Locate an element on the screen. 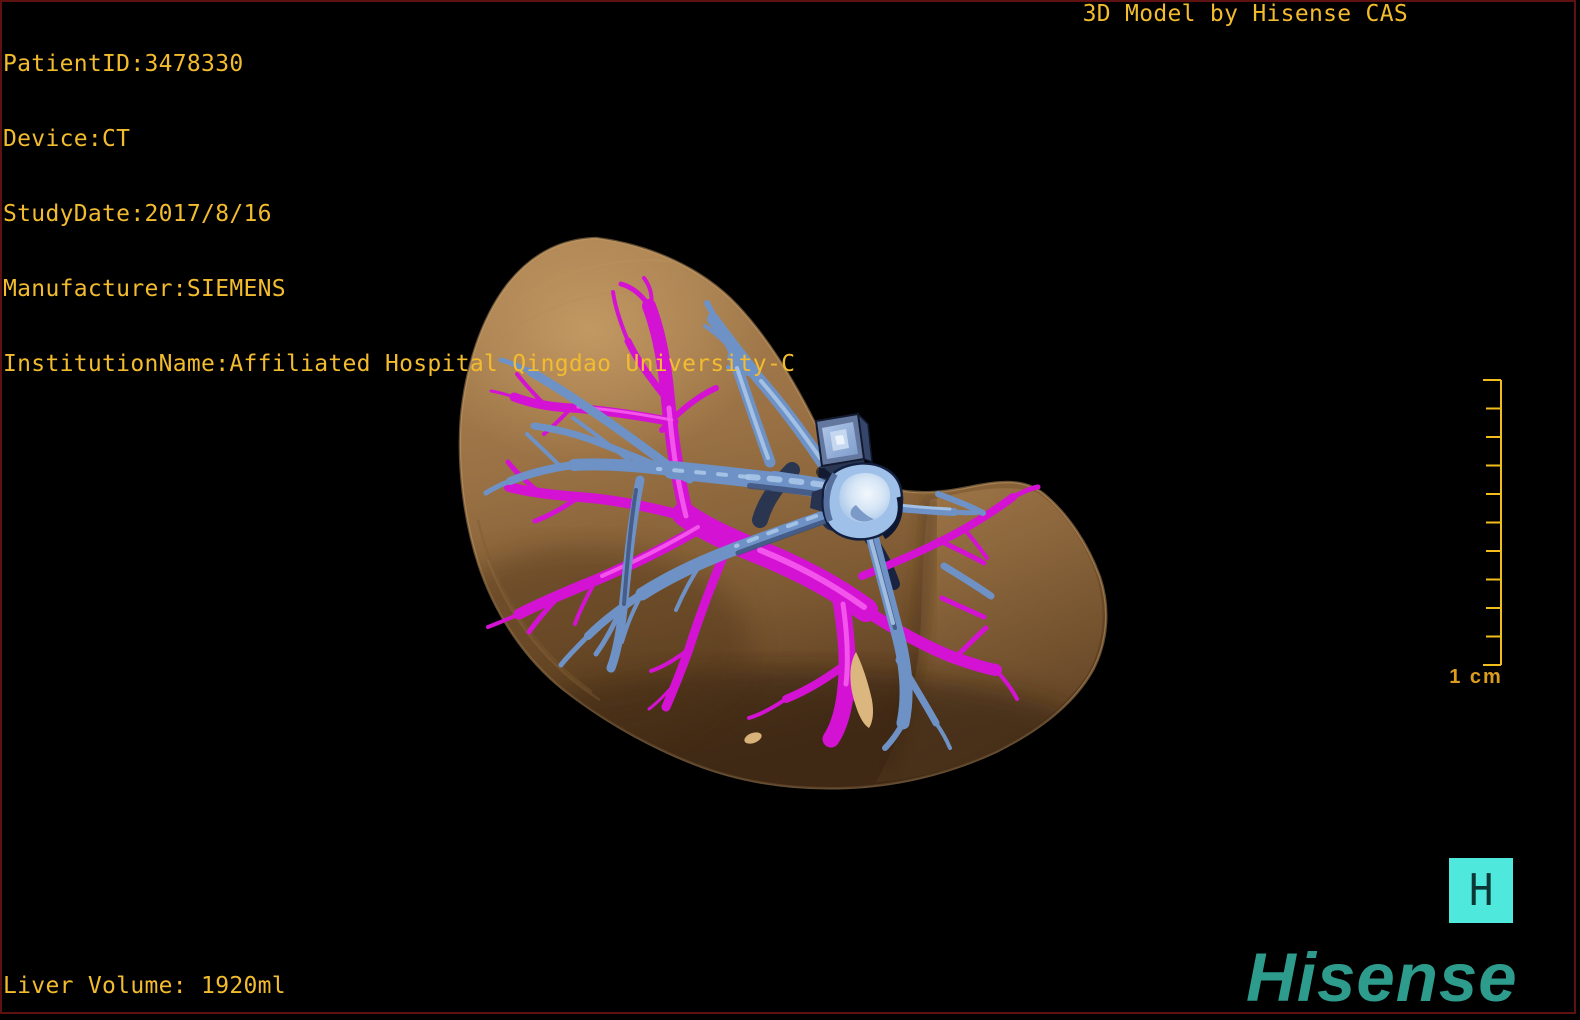  h-badge-glyph: H is located at coordinates (1481, 890).